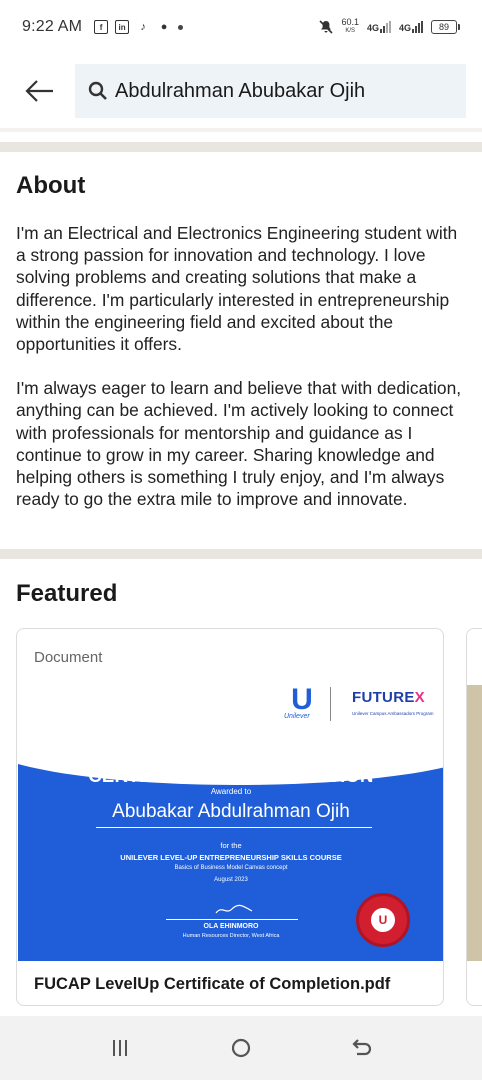  What do you see at coordinates (143, 27) in the screenshot?
I see `tiktok-icon: ♪` at bounding box center [143, 27].